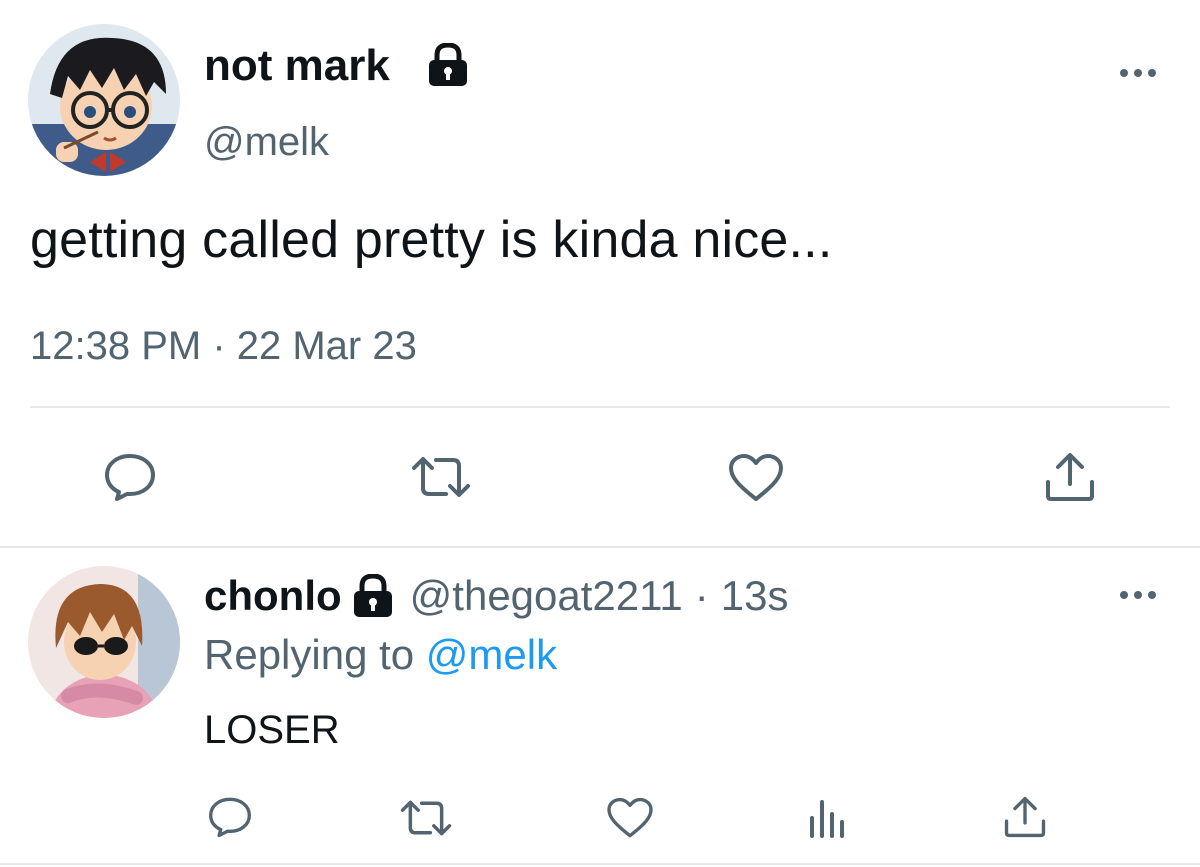  Describe the element at coordinates (309, 654) in the screenshot. I see `replying-to-label: Replying to` at that location.